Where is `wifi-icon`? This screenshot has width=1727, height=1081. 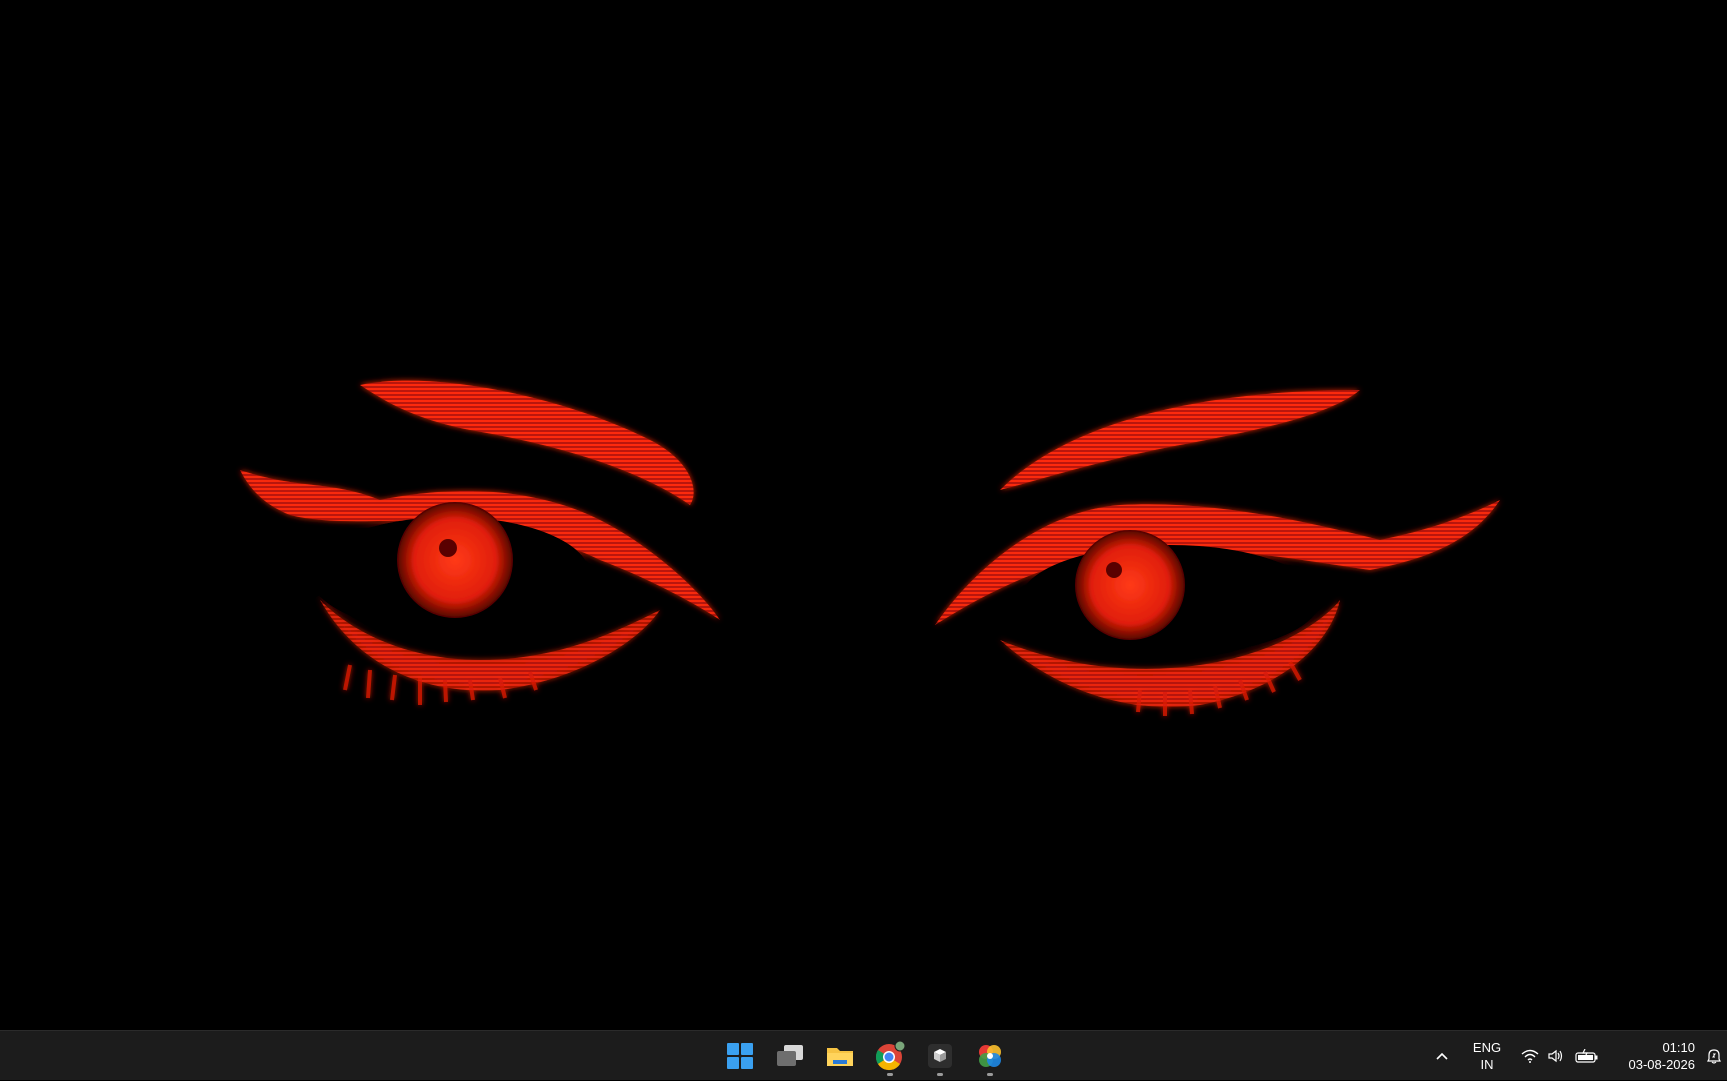 wifi-icon is located at coordinates (1530, 1056).